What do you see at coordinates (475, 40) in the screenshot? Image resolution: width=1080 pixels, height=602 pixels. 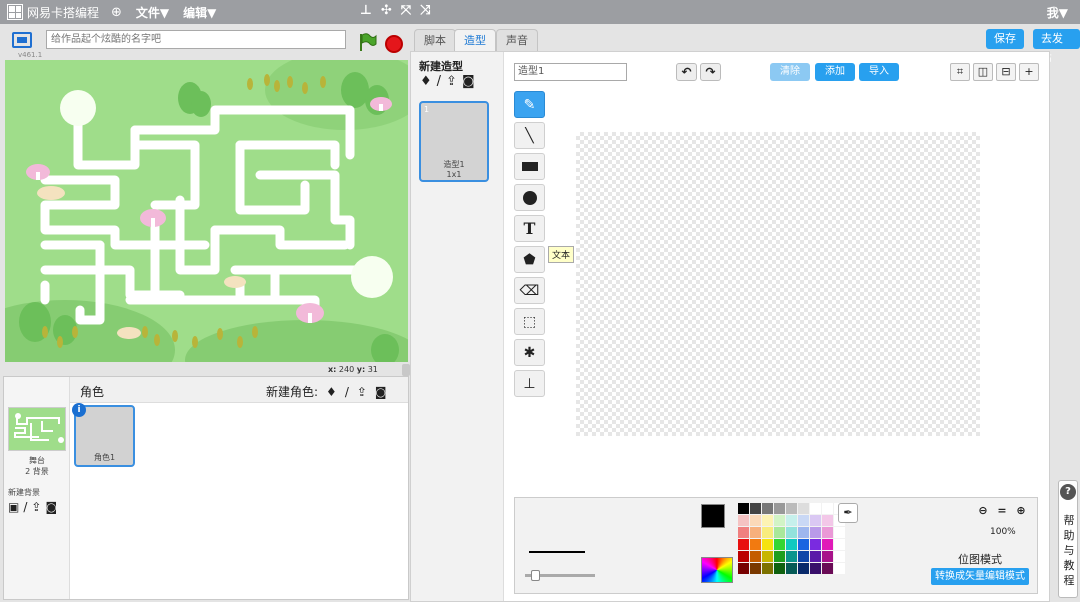 I see `tab-costumes: 造型` at bounding box center [475, 40].